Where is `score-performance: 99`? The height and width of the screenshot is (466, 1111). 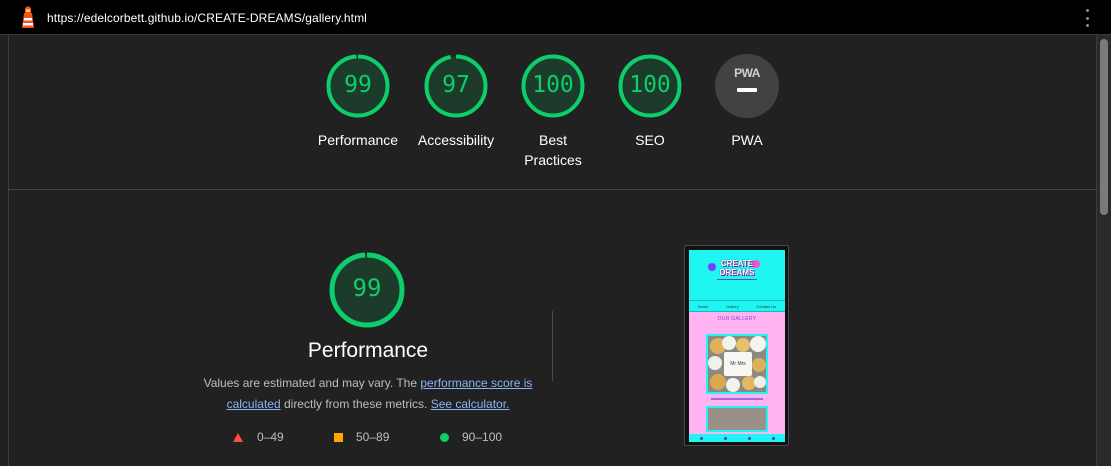
score-performance: 99 is located at coordinates (358, 85).